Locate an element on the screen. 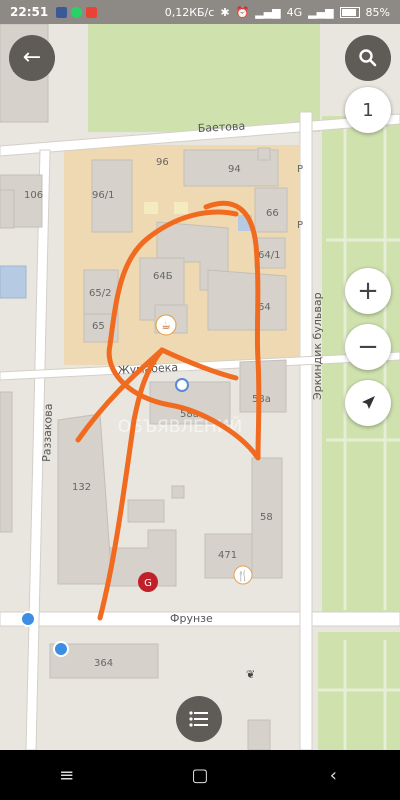 The image size is (400, 800). network-type: 4G is located at coordinates (294, 12).